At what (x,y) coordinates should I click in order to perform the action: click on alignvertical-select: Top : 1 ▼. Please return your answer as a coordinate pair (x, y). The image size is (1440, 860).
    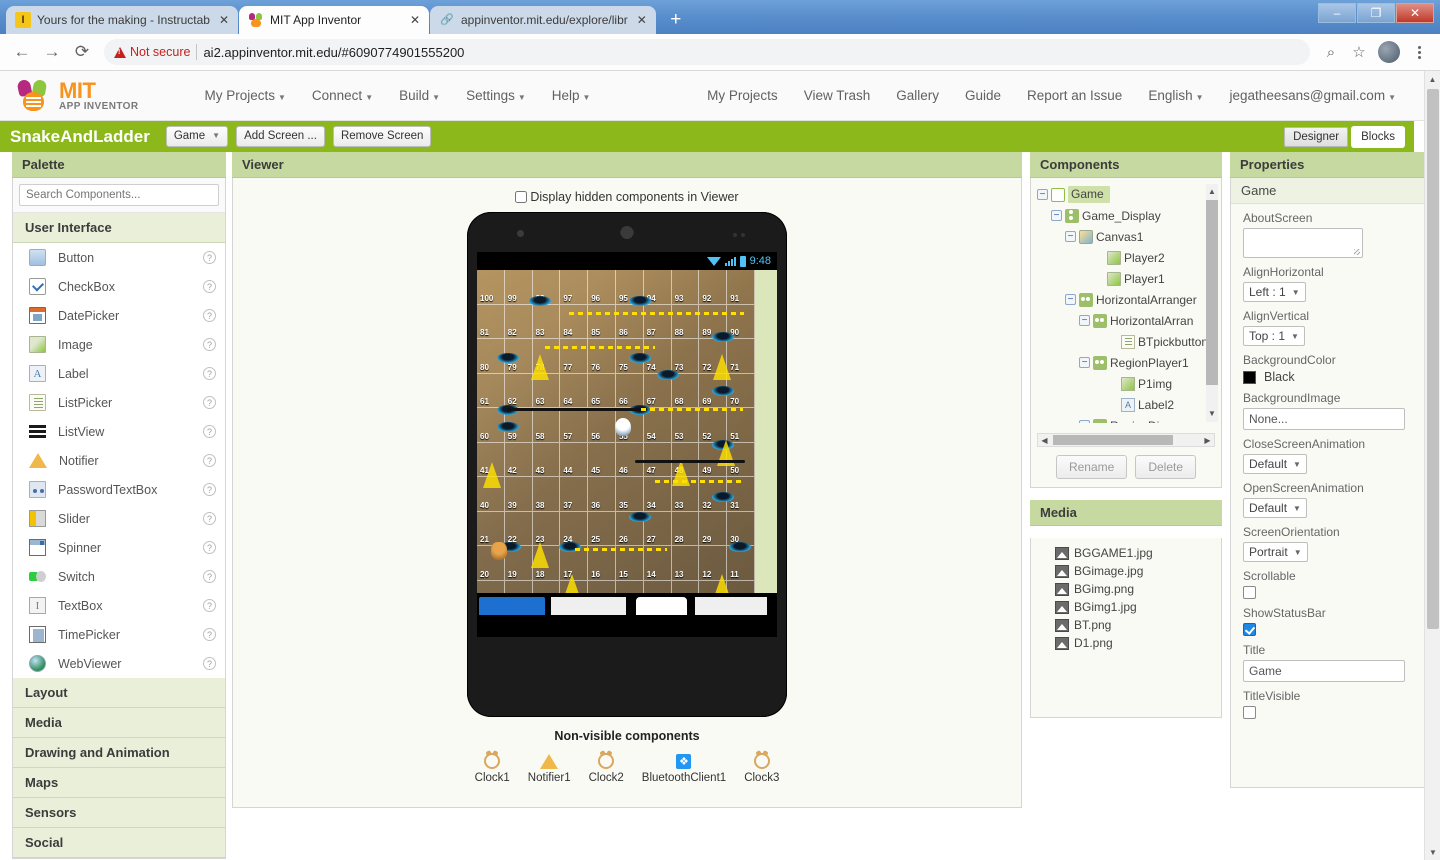
    Looking at the image, I should click on (1274, 336).